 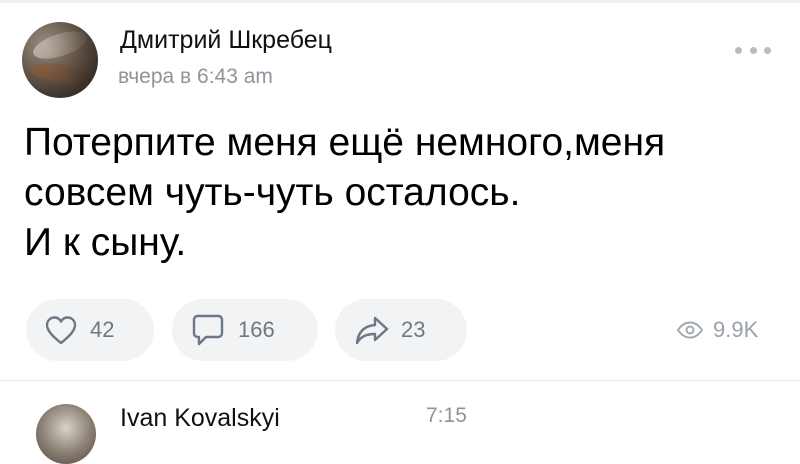 I want to click on post-text-line: И к сыну., so click(x=105, y=242).